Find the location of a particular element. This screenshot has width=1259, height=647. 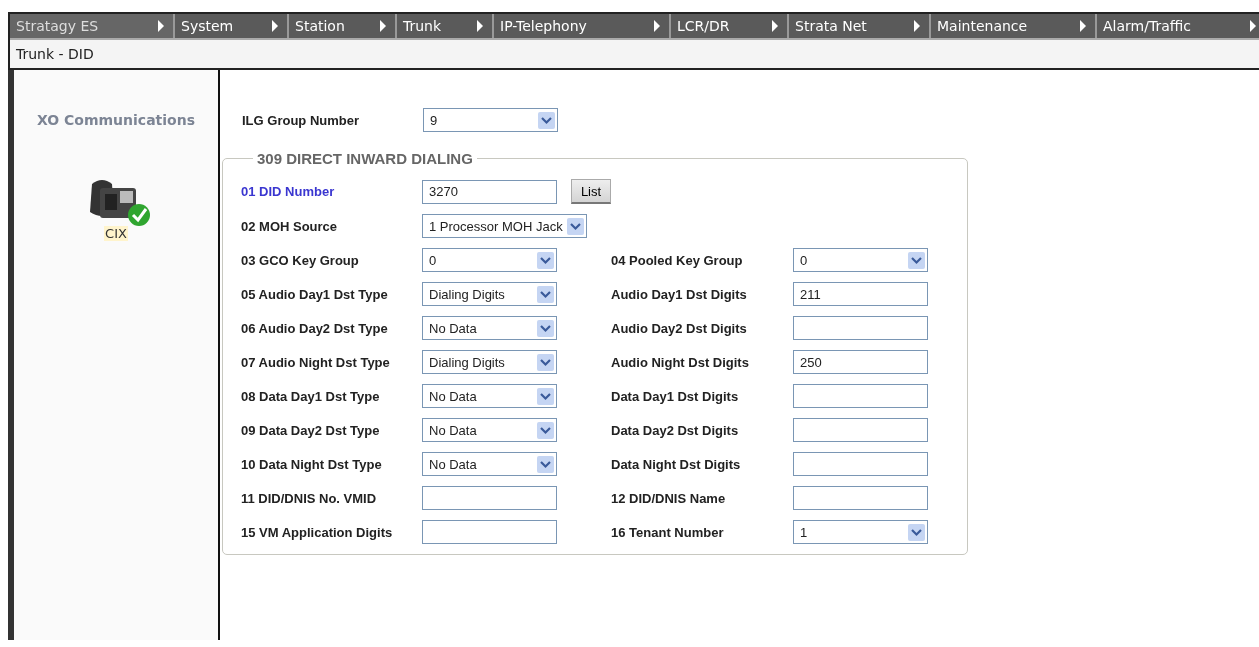

field-label: 15 VM Application Digits is located at coordinates (317, 532).